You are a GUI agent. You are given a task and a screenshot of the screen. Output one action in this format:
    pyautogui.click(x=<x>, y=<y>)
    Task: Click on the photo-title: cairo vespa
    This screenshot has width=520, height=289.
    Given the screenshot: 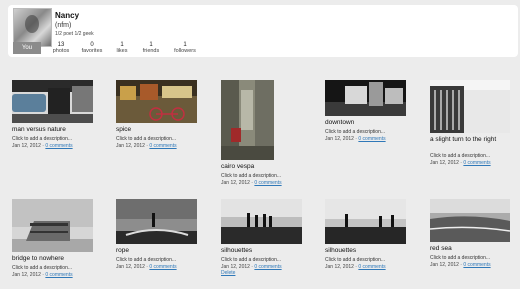 What is the action you would take?
    pyautogui.click(x=237, y=167)
    